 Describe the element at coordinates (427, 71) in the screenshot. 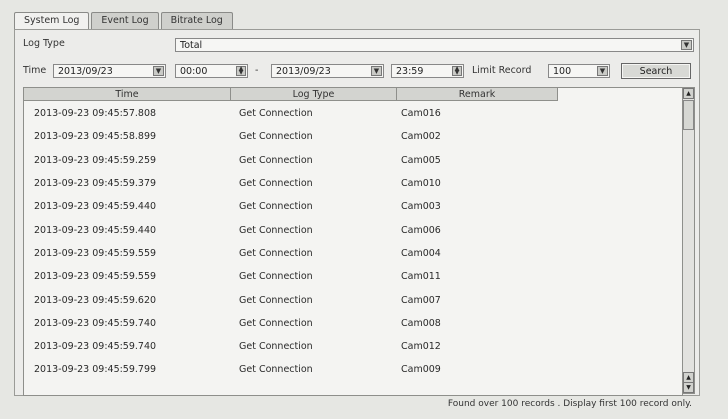

I see `end-time-stepper: 23:59 ▲ ▼` at that location.